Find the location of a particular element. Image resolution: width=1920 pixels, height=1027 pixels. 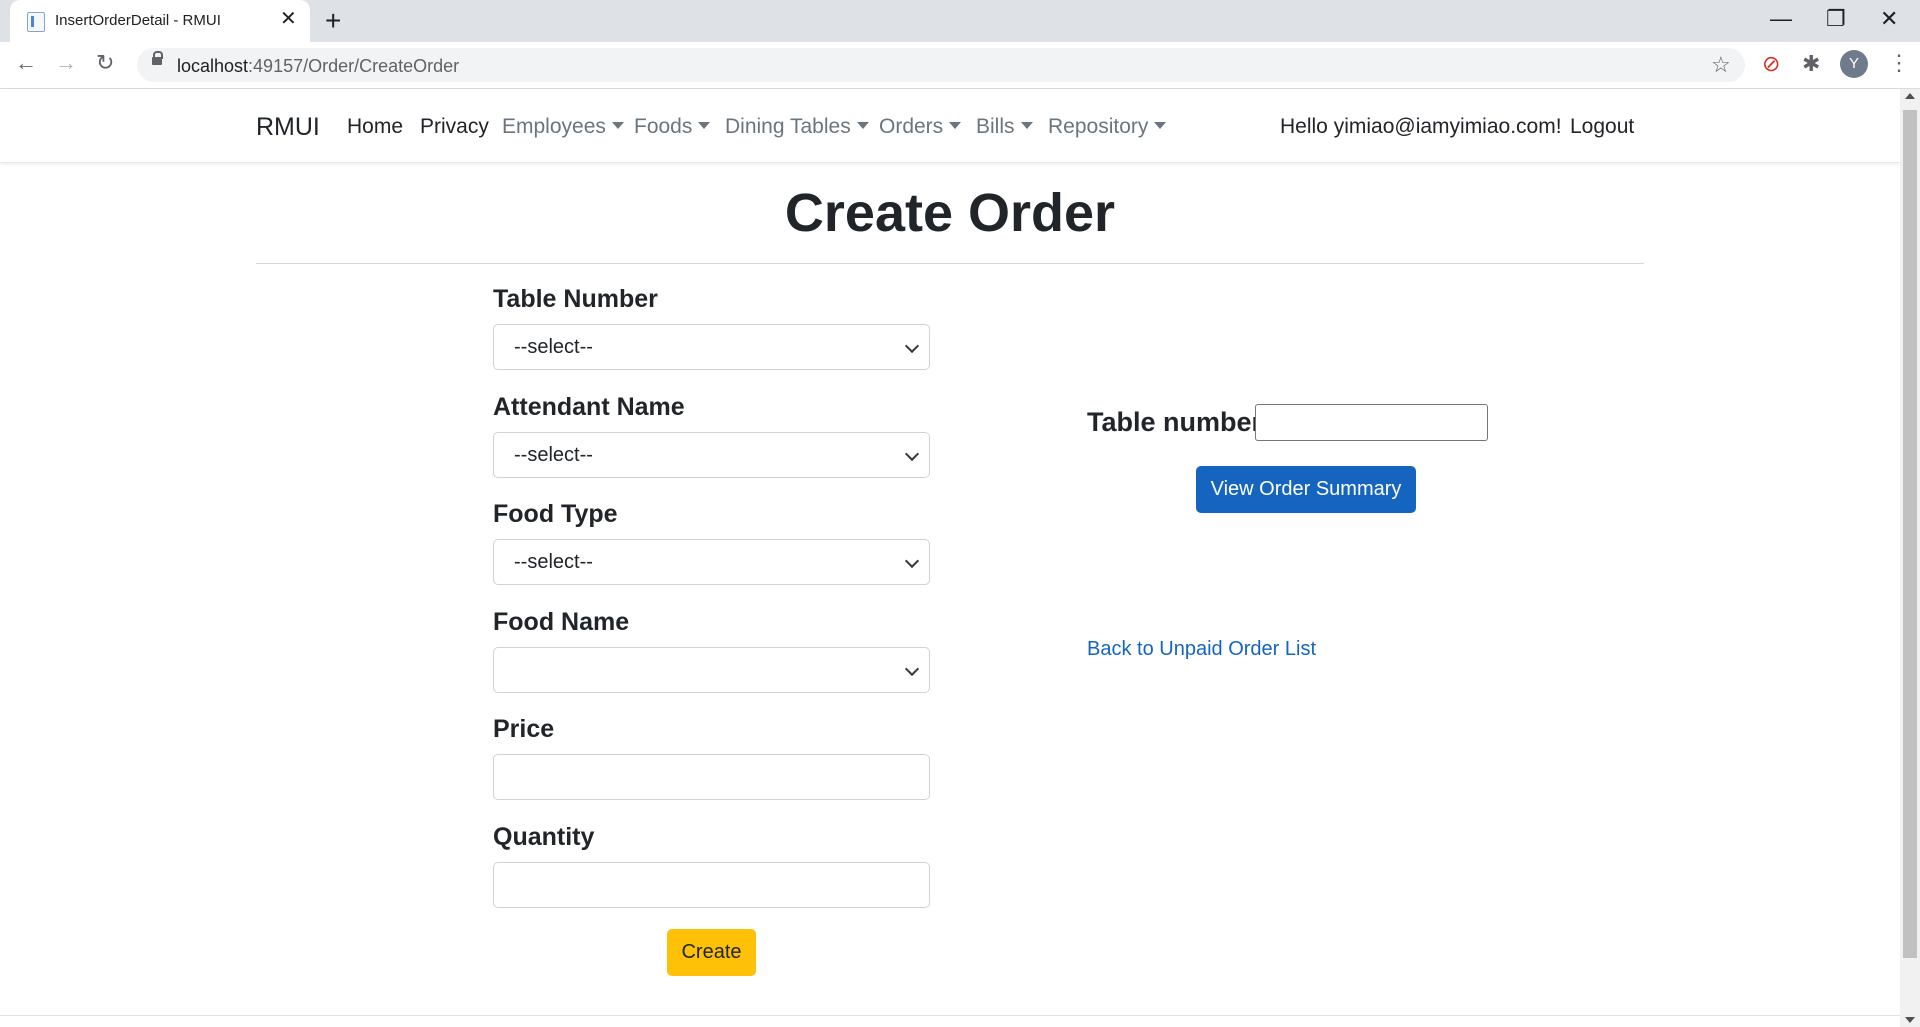

address-bar: localhost:49157/Order/CreateOrder ☆ is located at coordinates (941, 65).